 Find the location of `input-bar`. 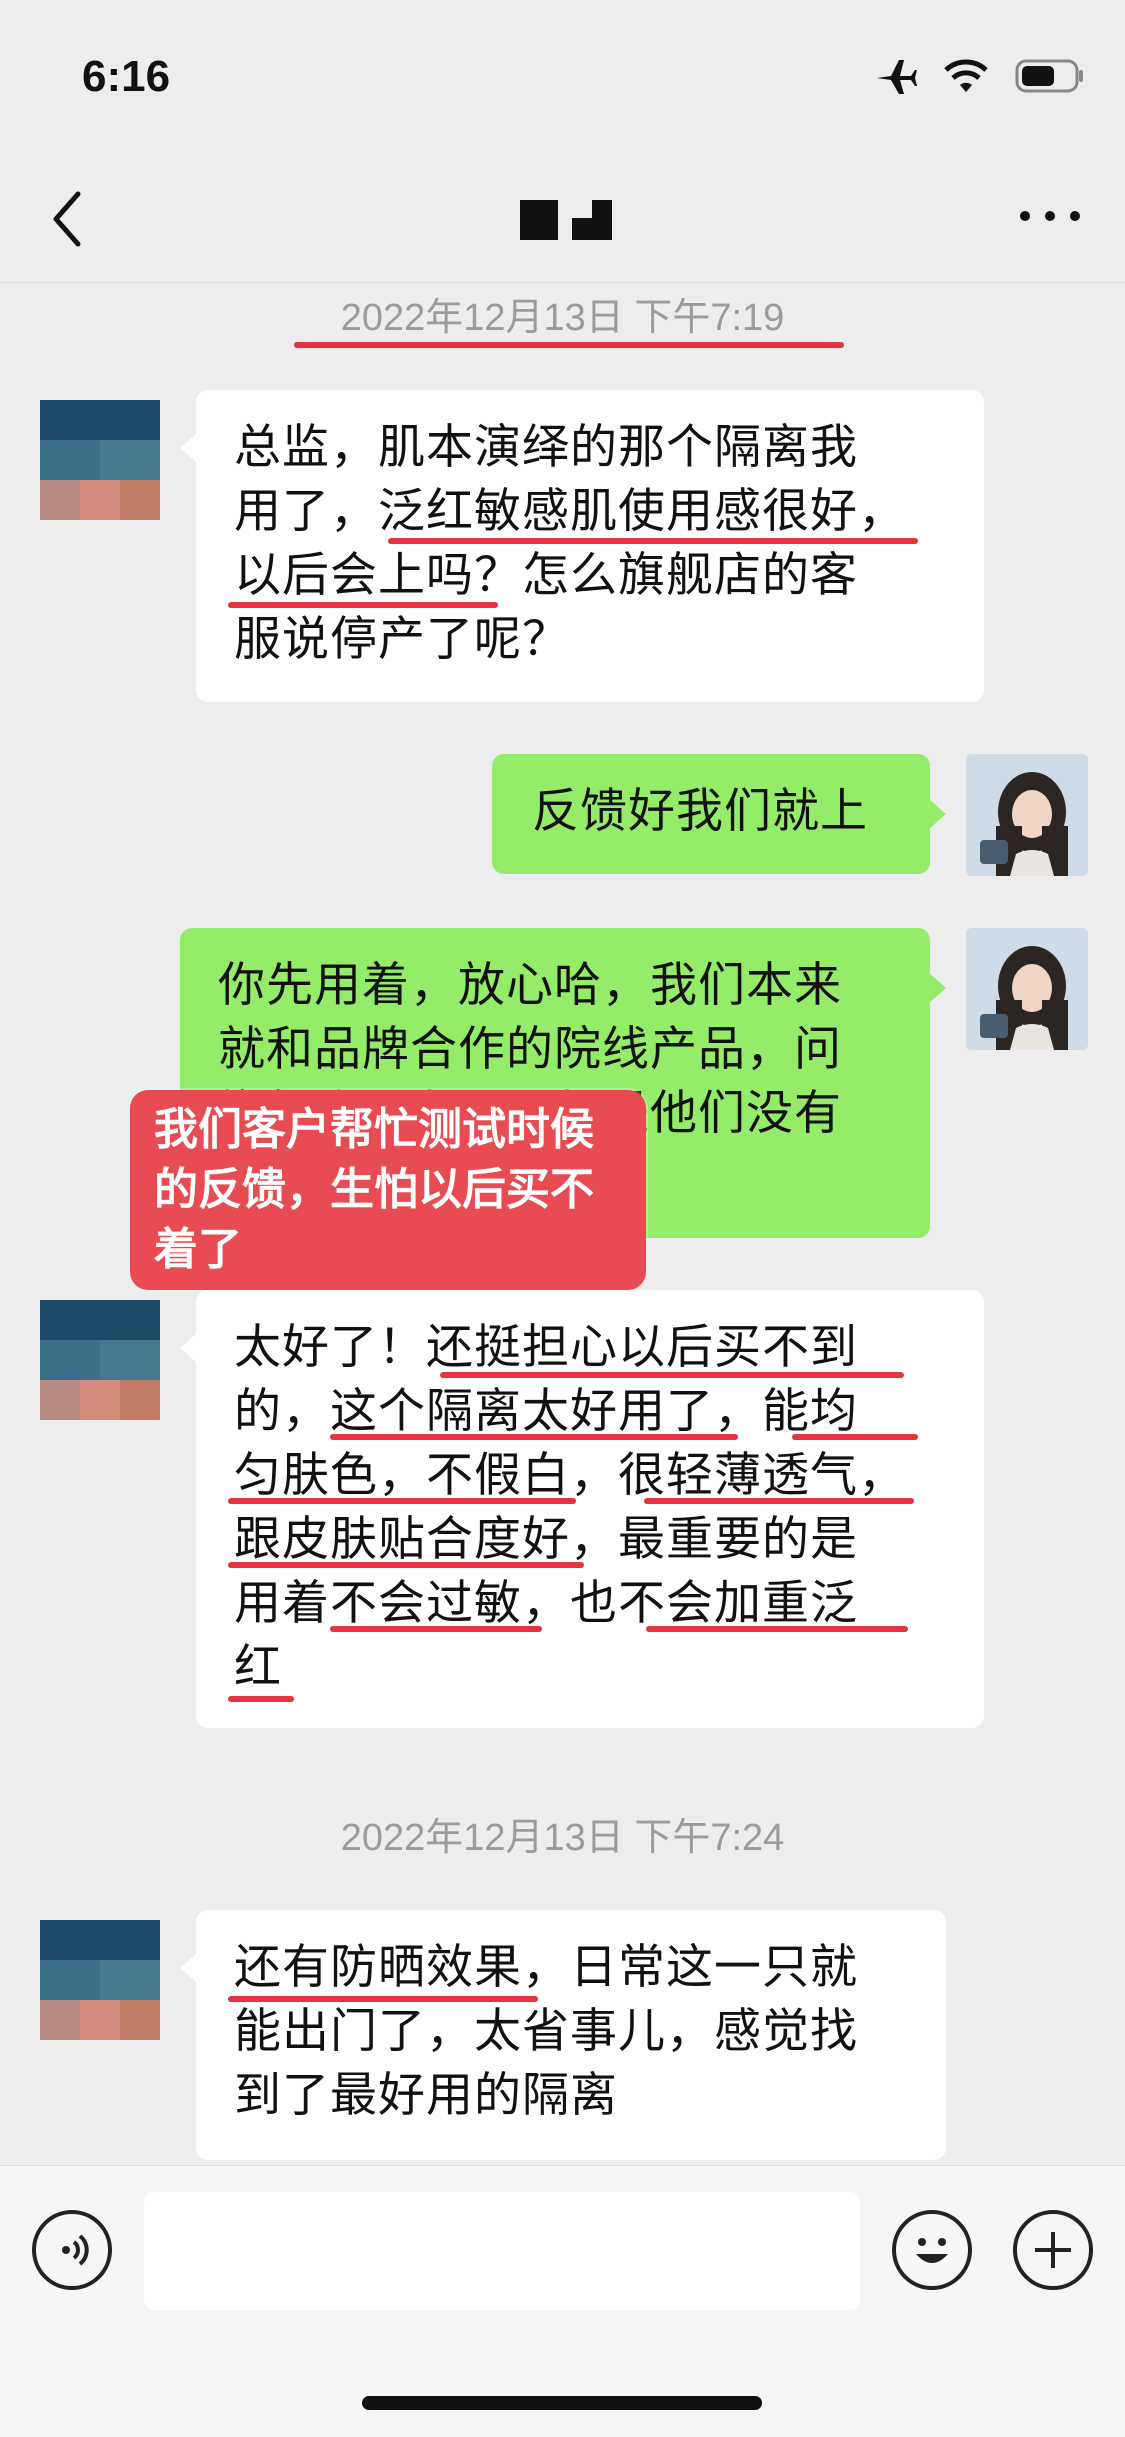

input-bar is located at coordinates (562, 2301).